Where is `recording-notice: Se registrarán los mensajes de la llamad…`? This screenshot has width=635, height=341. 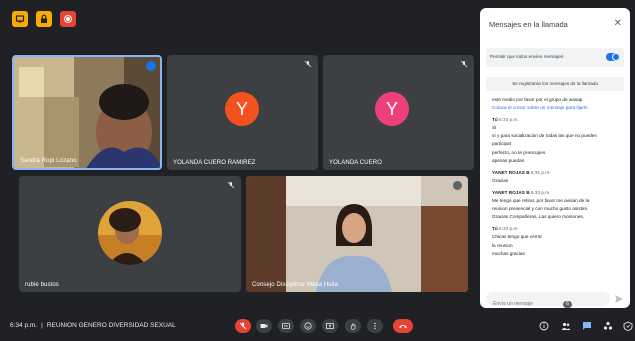 recording-notice: Se registrarán los mensajes de la llamad… is located at coordinates (555, 84).